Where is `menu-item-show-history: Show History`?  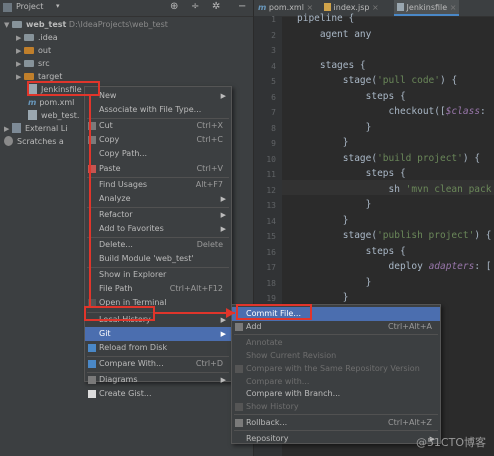 menu-item-show-history: Show History is located at coordinates (336, 407).